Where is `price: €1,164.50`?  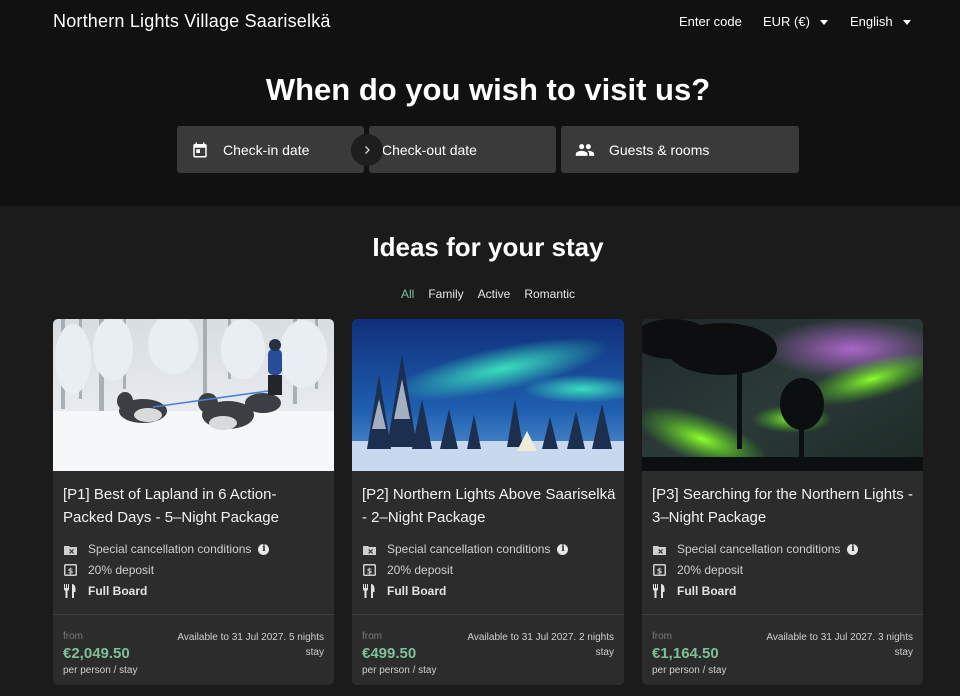
price: €1,164.50 is located at coordinates (685, 653).